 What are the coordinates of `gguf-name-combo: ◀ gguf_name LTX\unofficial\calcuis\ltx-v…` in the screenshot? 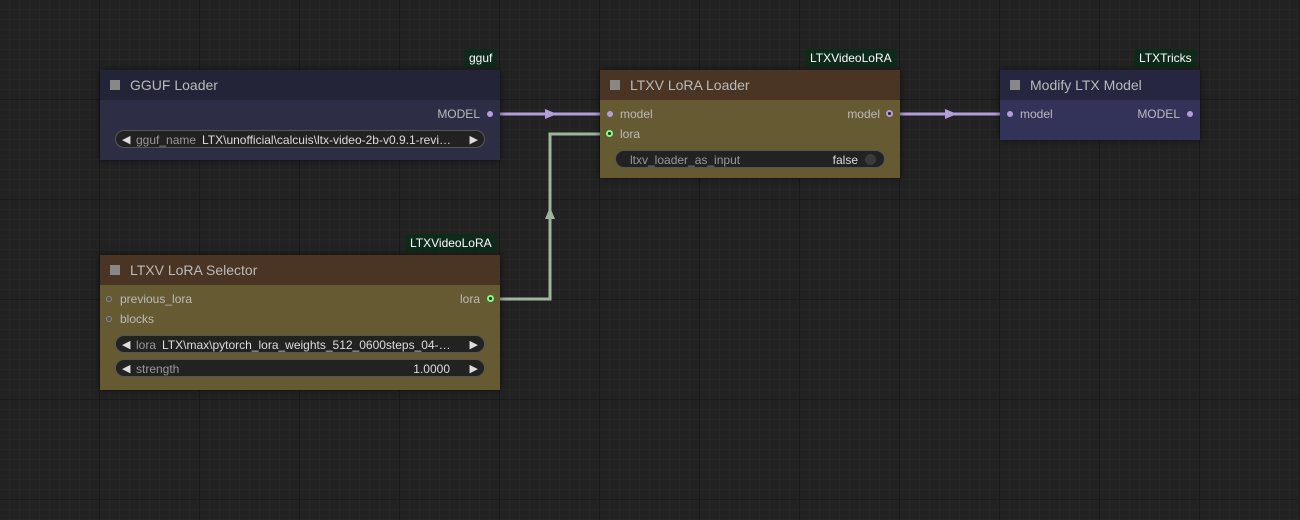 It's located at (300, 139).